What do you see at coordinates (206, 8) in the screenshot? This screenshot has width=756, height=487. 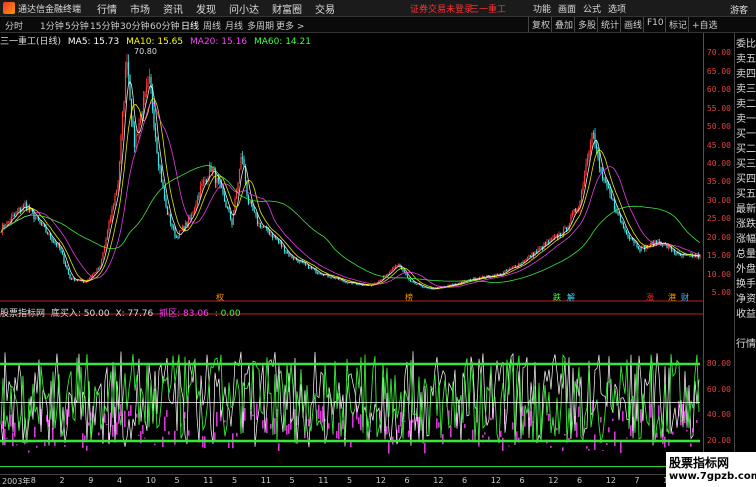 I see `menu-item-discover: 发现` at bounding box center [206, 8].